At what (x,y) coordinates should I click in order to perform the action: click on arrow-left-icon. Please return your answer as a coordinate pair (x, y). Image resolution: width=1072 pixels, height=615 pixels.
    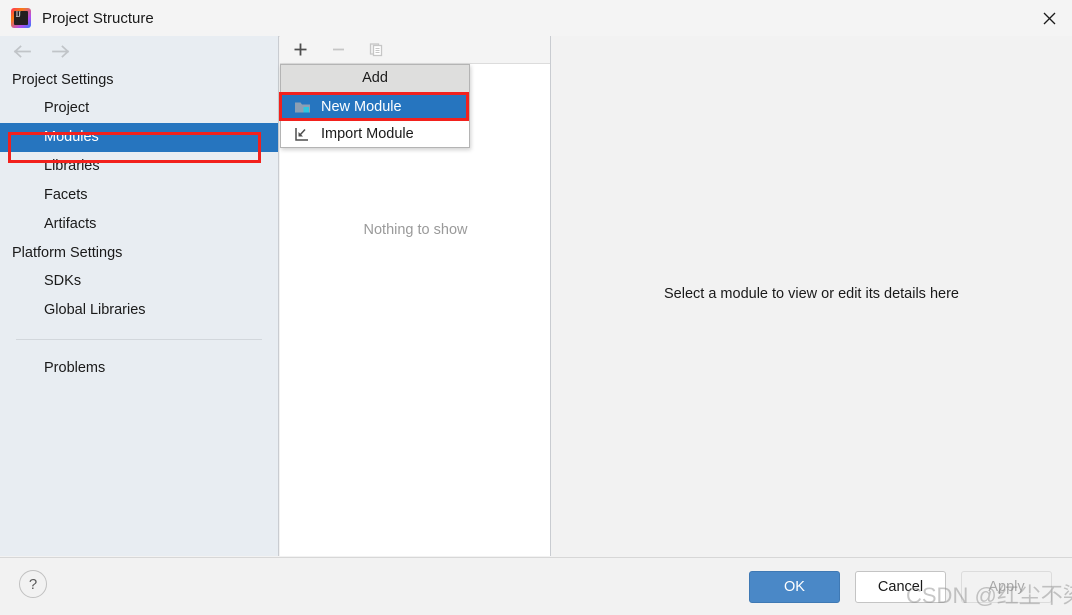
    Looking at the image, I should click on (22, 51).